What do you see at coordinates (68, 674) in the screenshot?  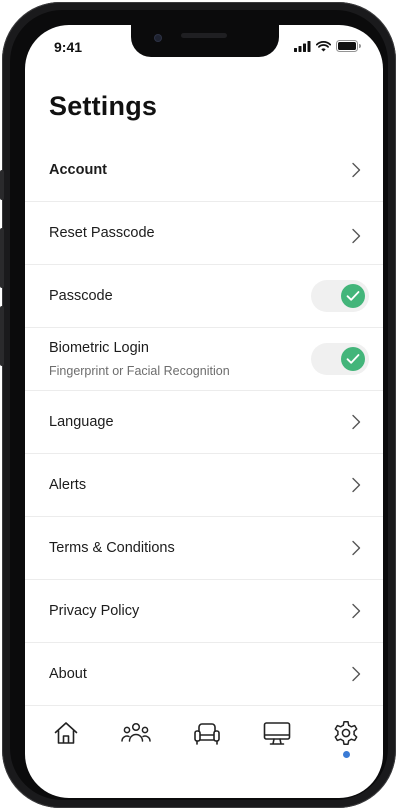 I see `settings-item-label: About` at bounding box center [68, 674].